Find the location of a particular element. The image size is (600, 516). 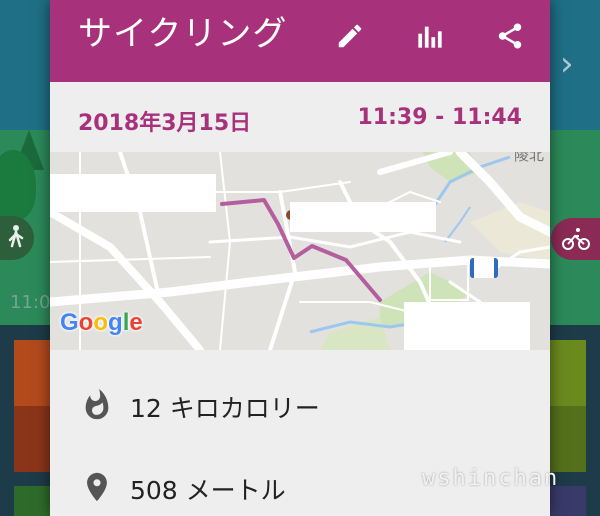

chevron-right-icon: › is located at coordinates (567, 64).